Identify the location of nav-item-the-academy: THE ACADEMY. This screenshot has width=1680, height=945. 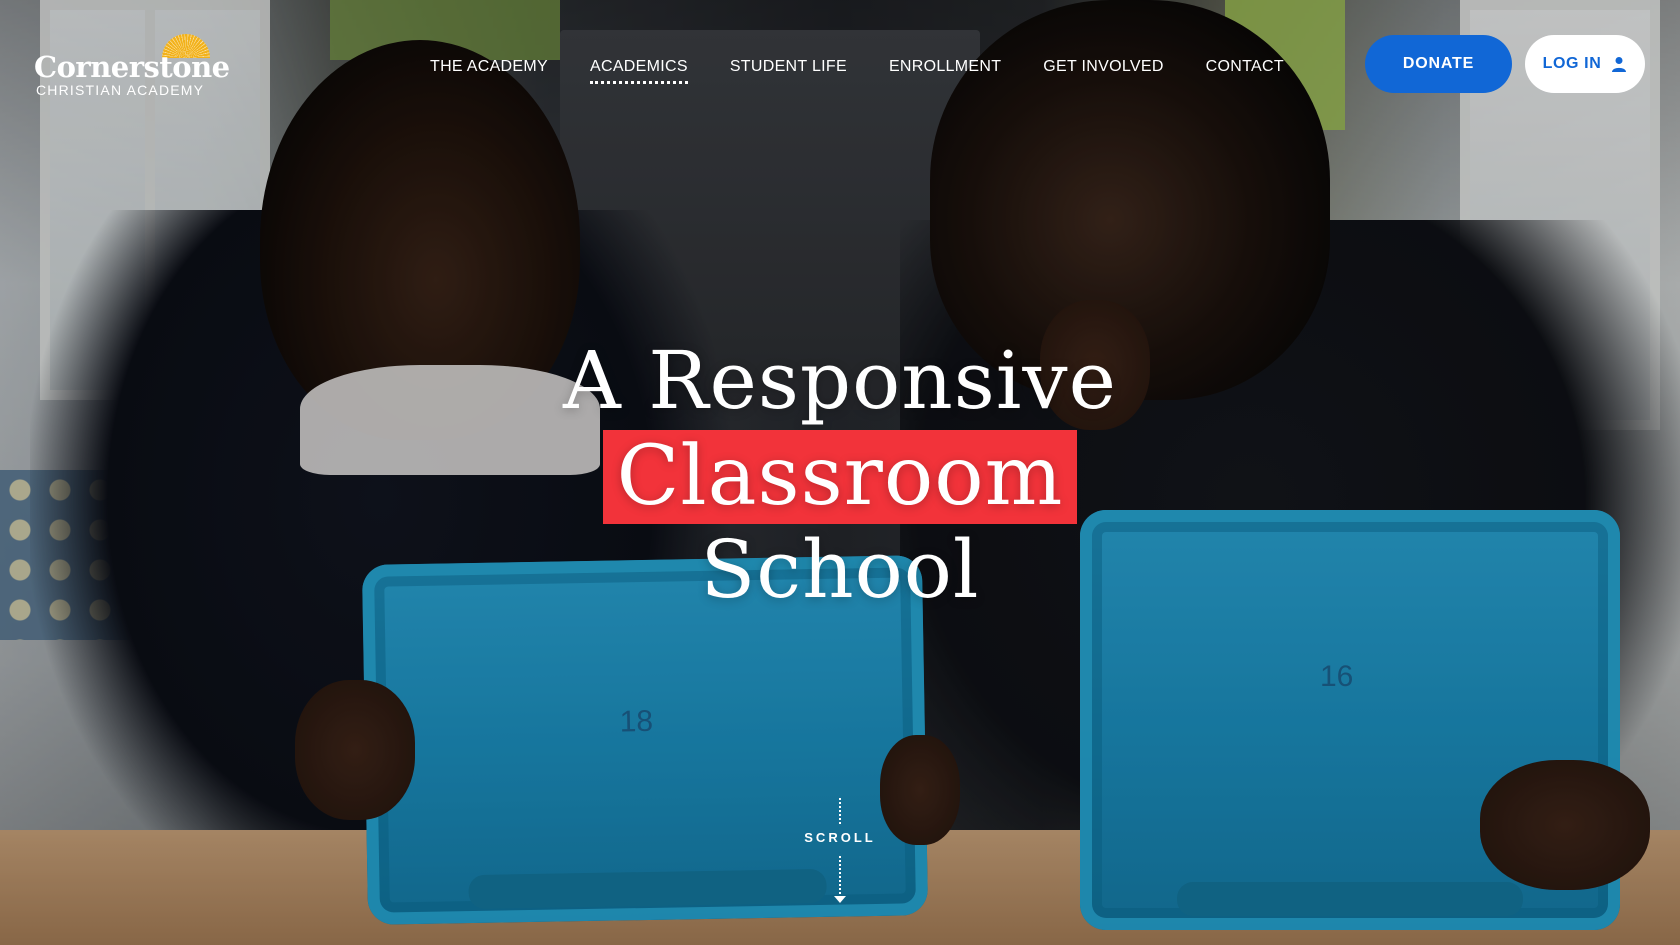
(489, 69).